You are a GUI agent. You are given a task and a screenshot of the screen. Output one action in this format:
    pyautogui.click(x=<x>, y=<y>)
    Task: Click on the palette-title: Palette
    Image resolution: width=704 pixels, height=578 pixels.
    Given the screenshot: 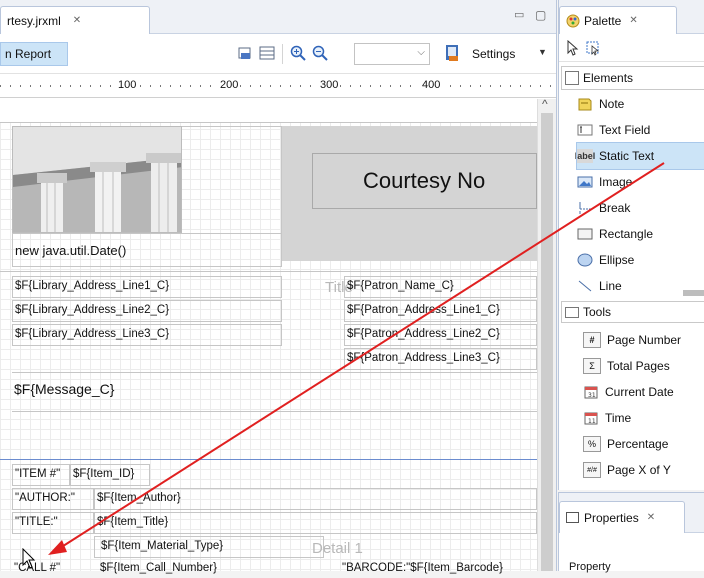 What is the action you would take?
    pyautogui.click(x=603, y=20)
    